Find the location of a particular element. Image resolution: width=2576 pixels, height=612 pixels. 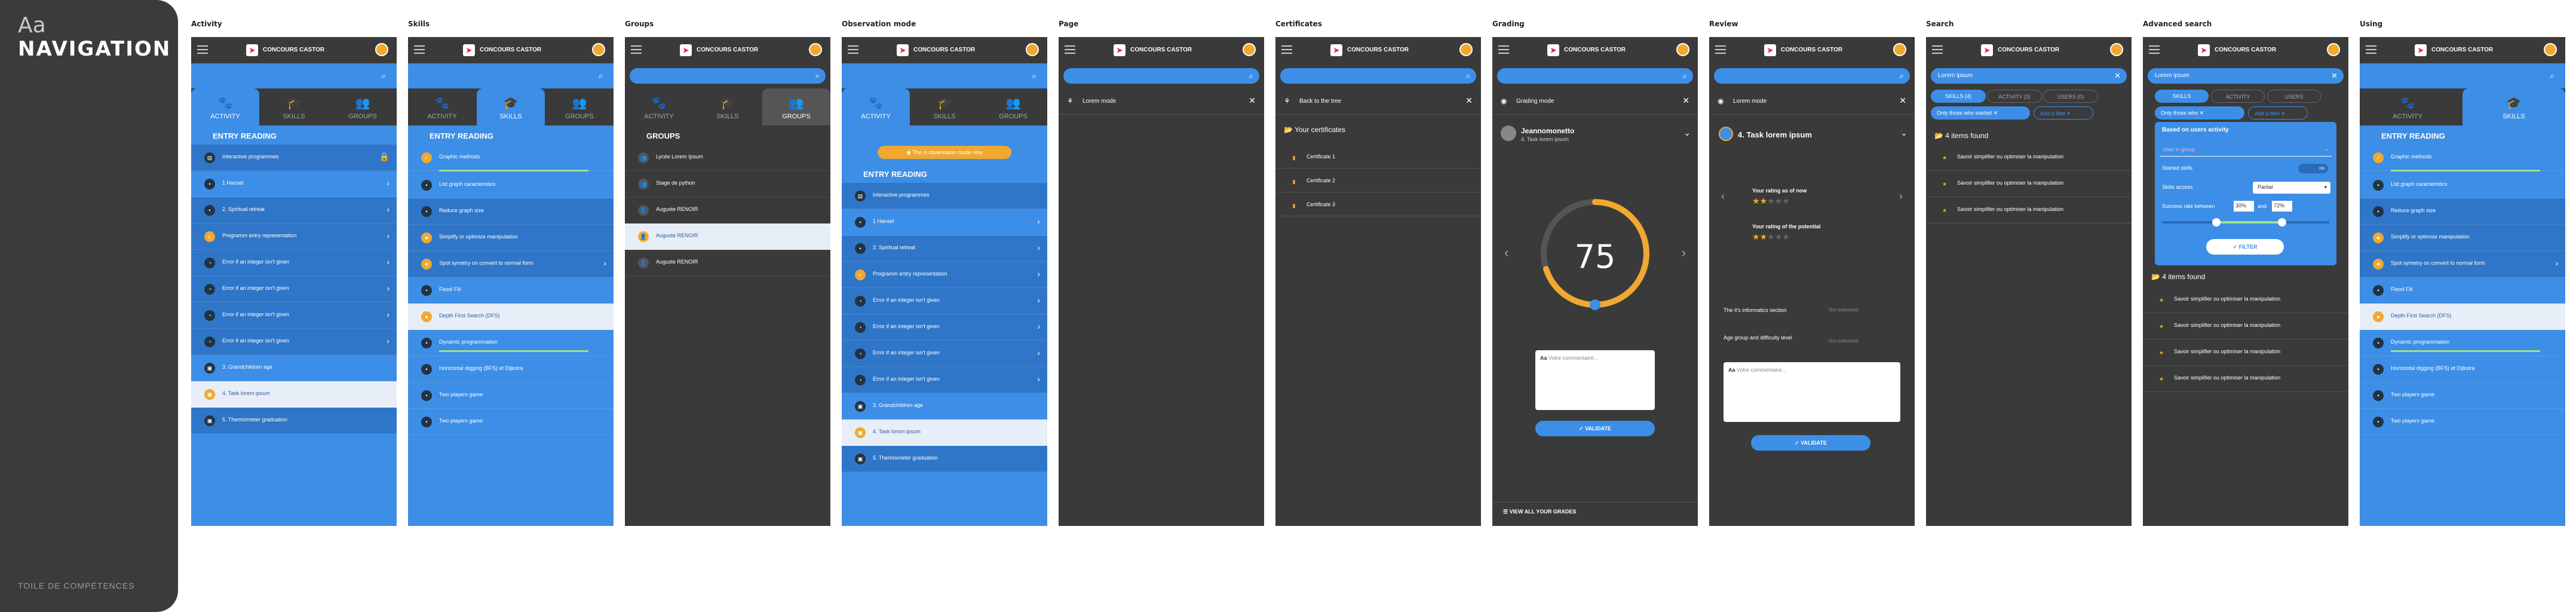

list-item: ▮ Certificate 2 is located at coordinates (1378, 180).